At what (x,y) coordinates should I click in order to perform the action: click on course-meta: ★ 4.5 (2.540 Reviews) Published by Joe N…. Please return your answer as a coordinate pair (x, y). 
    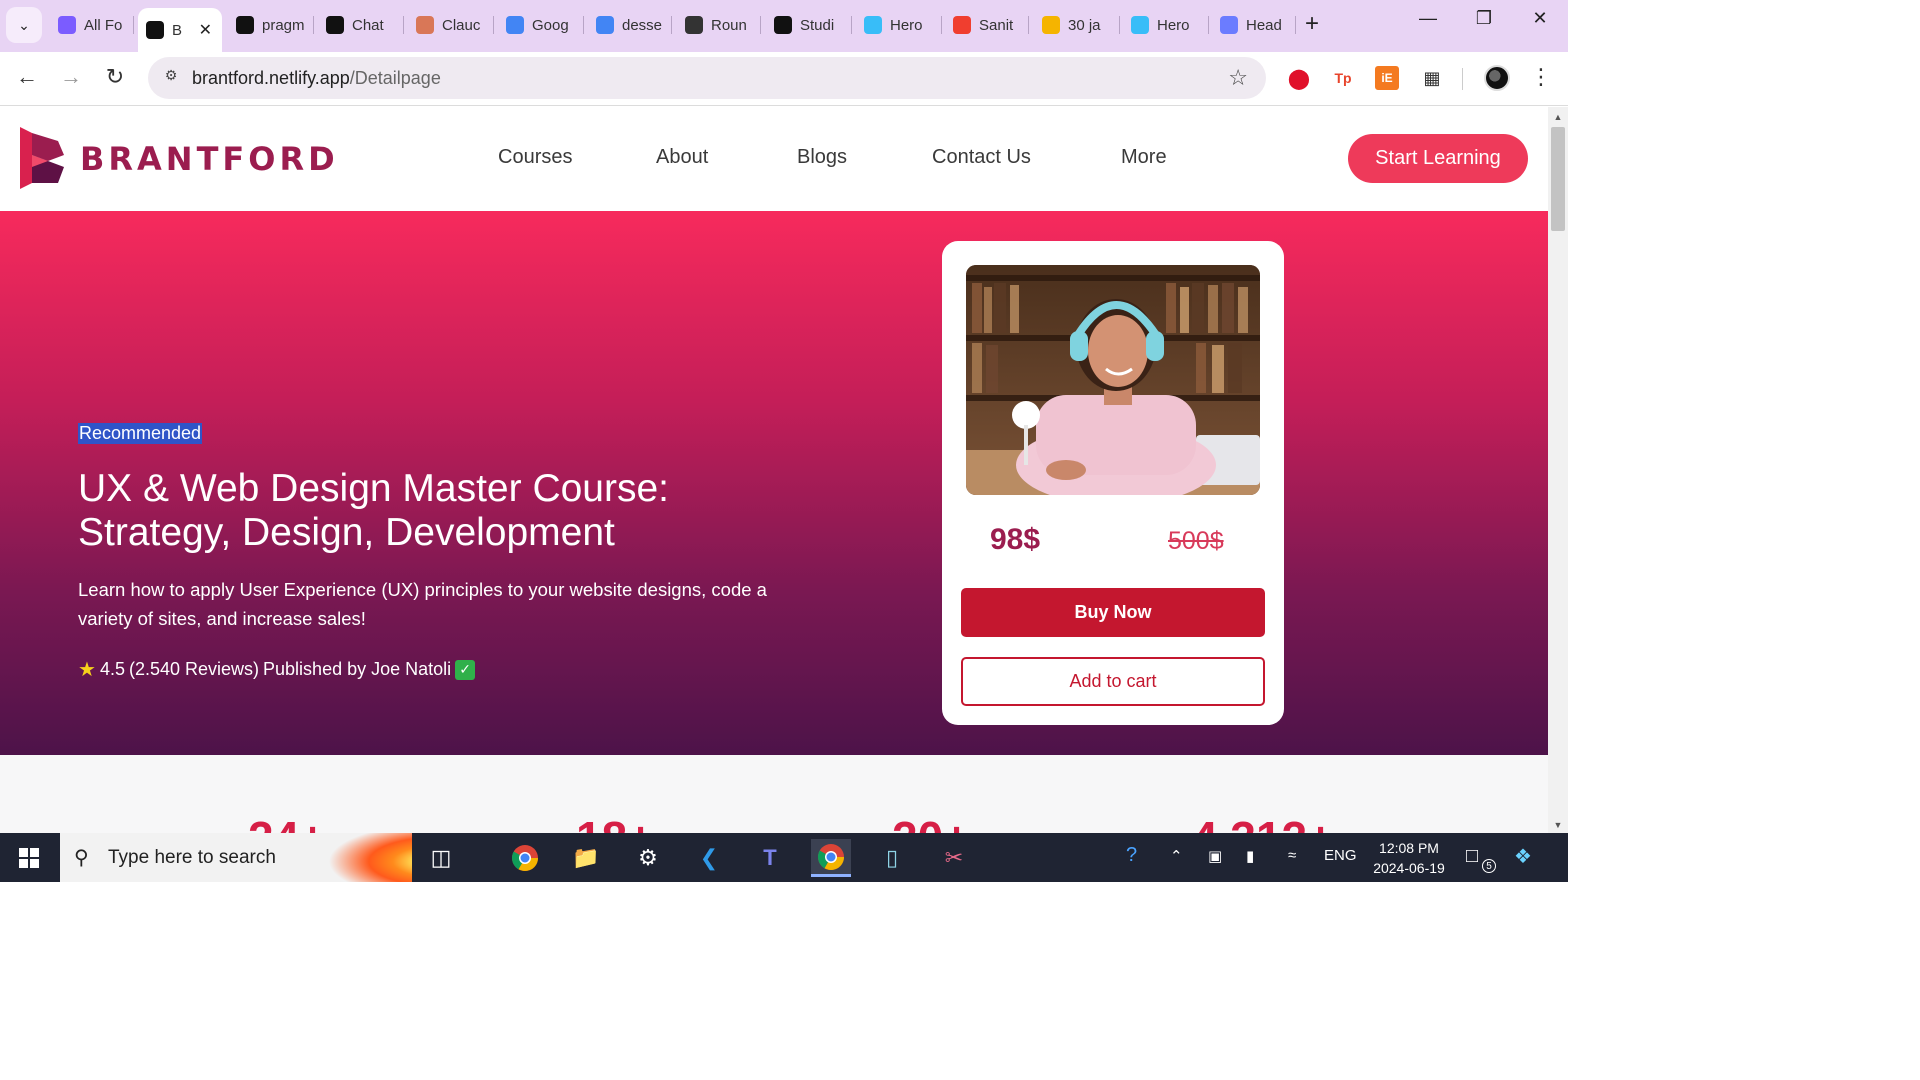
    Looking at the image, I should click on (277, 669).